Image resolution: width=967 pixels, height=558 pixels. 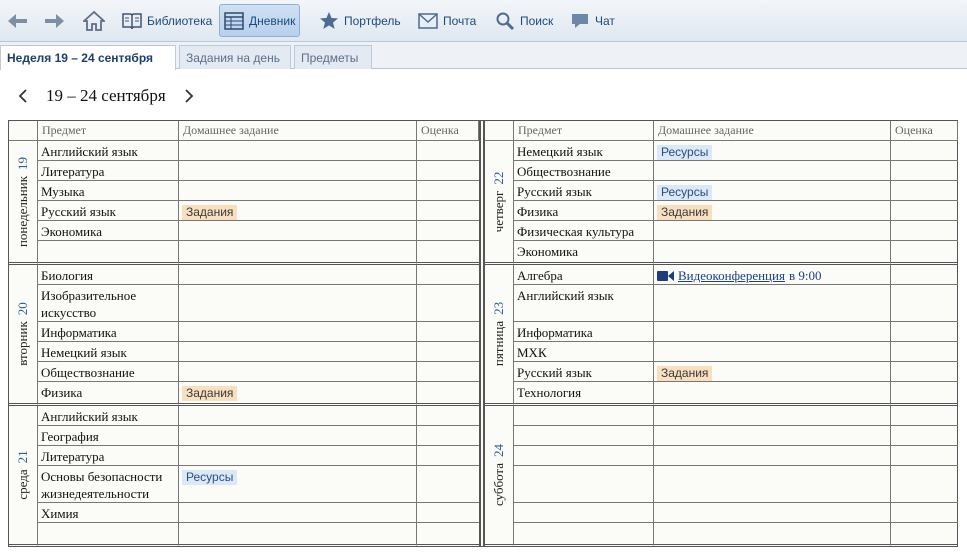 What do you see at coordinates (772, 131) in the screenshot?
I see `column-header-homework: Домашнее задание` at bounding box center [772, 131].